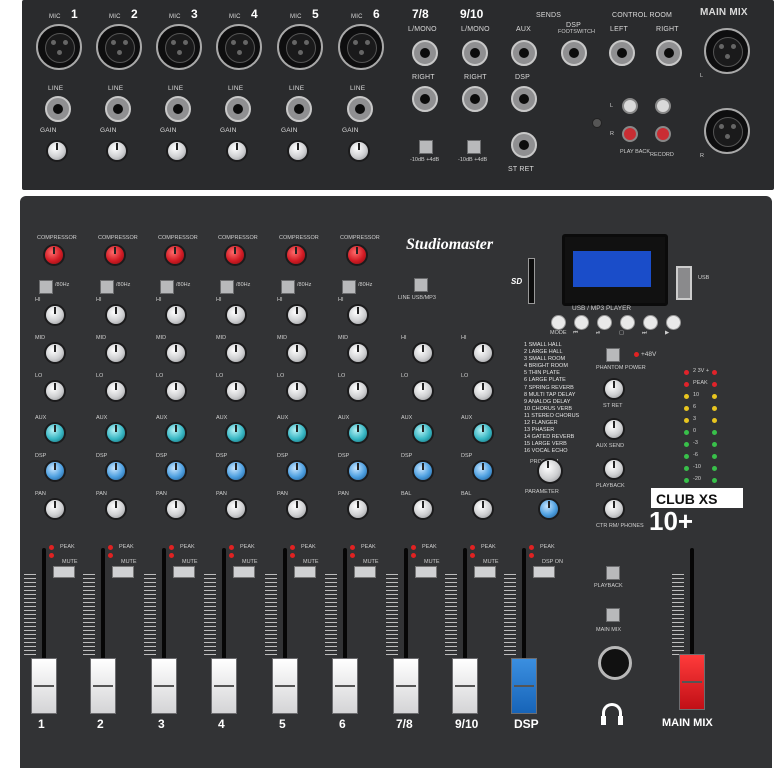  I want to click on sd-card-slot, so click(531, 281).